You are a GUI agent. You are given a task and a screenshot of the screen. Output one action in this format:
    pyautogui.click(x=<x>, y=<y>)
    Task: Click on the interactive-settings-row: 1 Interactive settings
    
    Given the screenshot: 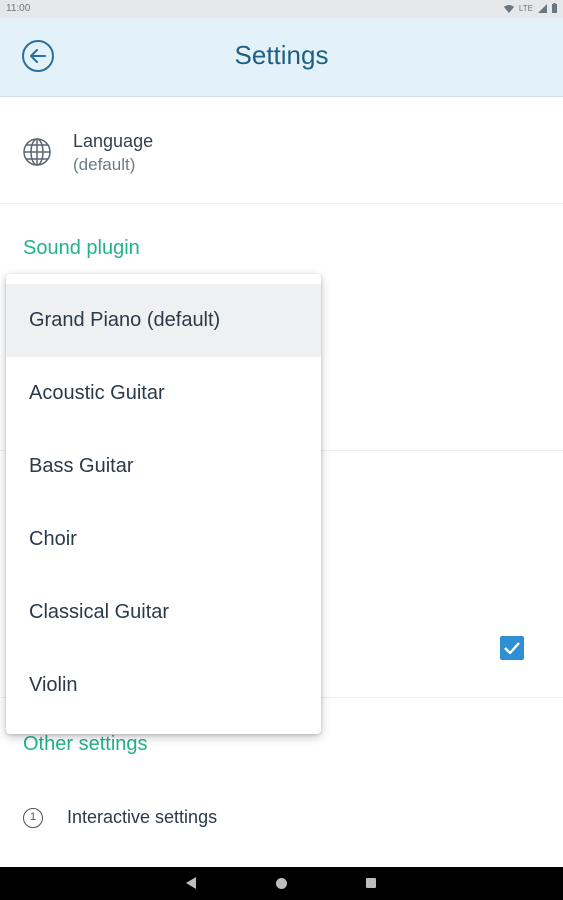 What is the action you would take?
    pyautogui.click(x=281, y=818)
    